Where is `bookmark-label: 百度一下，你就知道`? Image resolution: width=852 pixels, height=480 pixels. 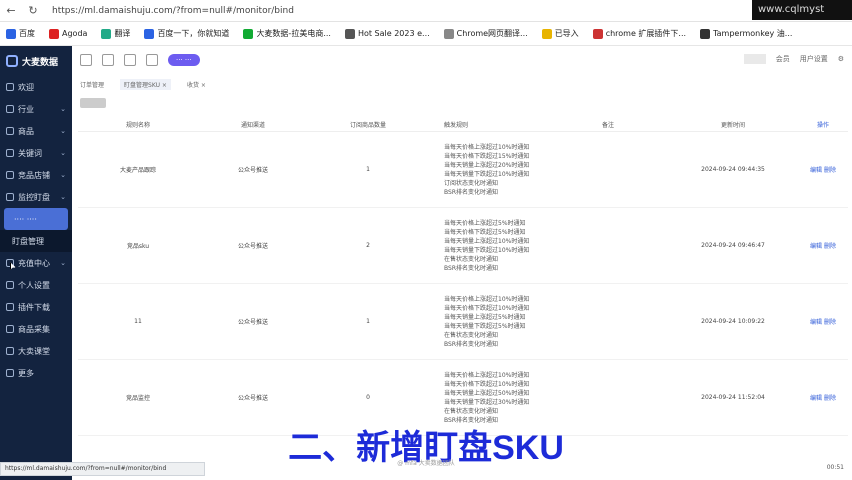 bookmark-label: 百度一下，你就知道 is located at coordinates (193, 33).